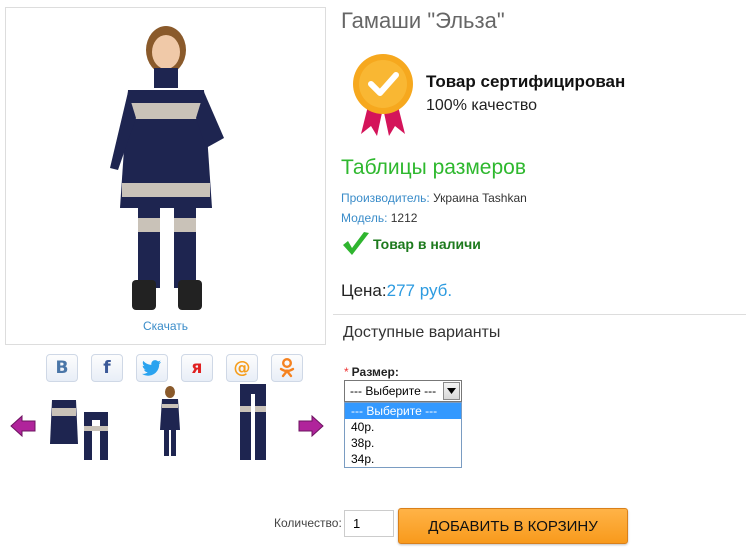  I want to click on thumbnail-carousel, so click(170, 423).